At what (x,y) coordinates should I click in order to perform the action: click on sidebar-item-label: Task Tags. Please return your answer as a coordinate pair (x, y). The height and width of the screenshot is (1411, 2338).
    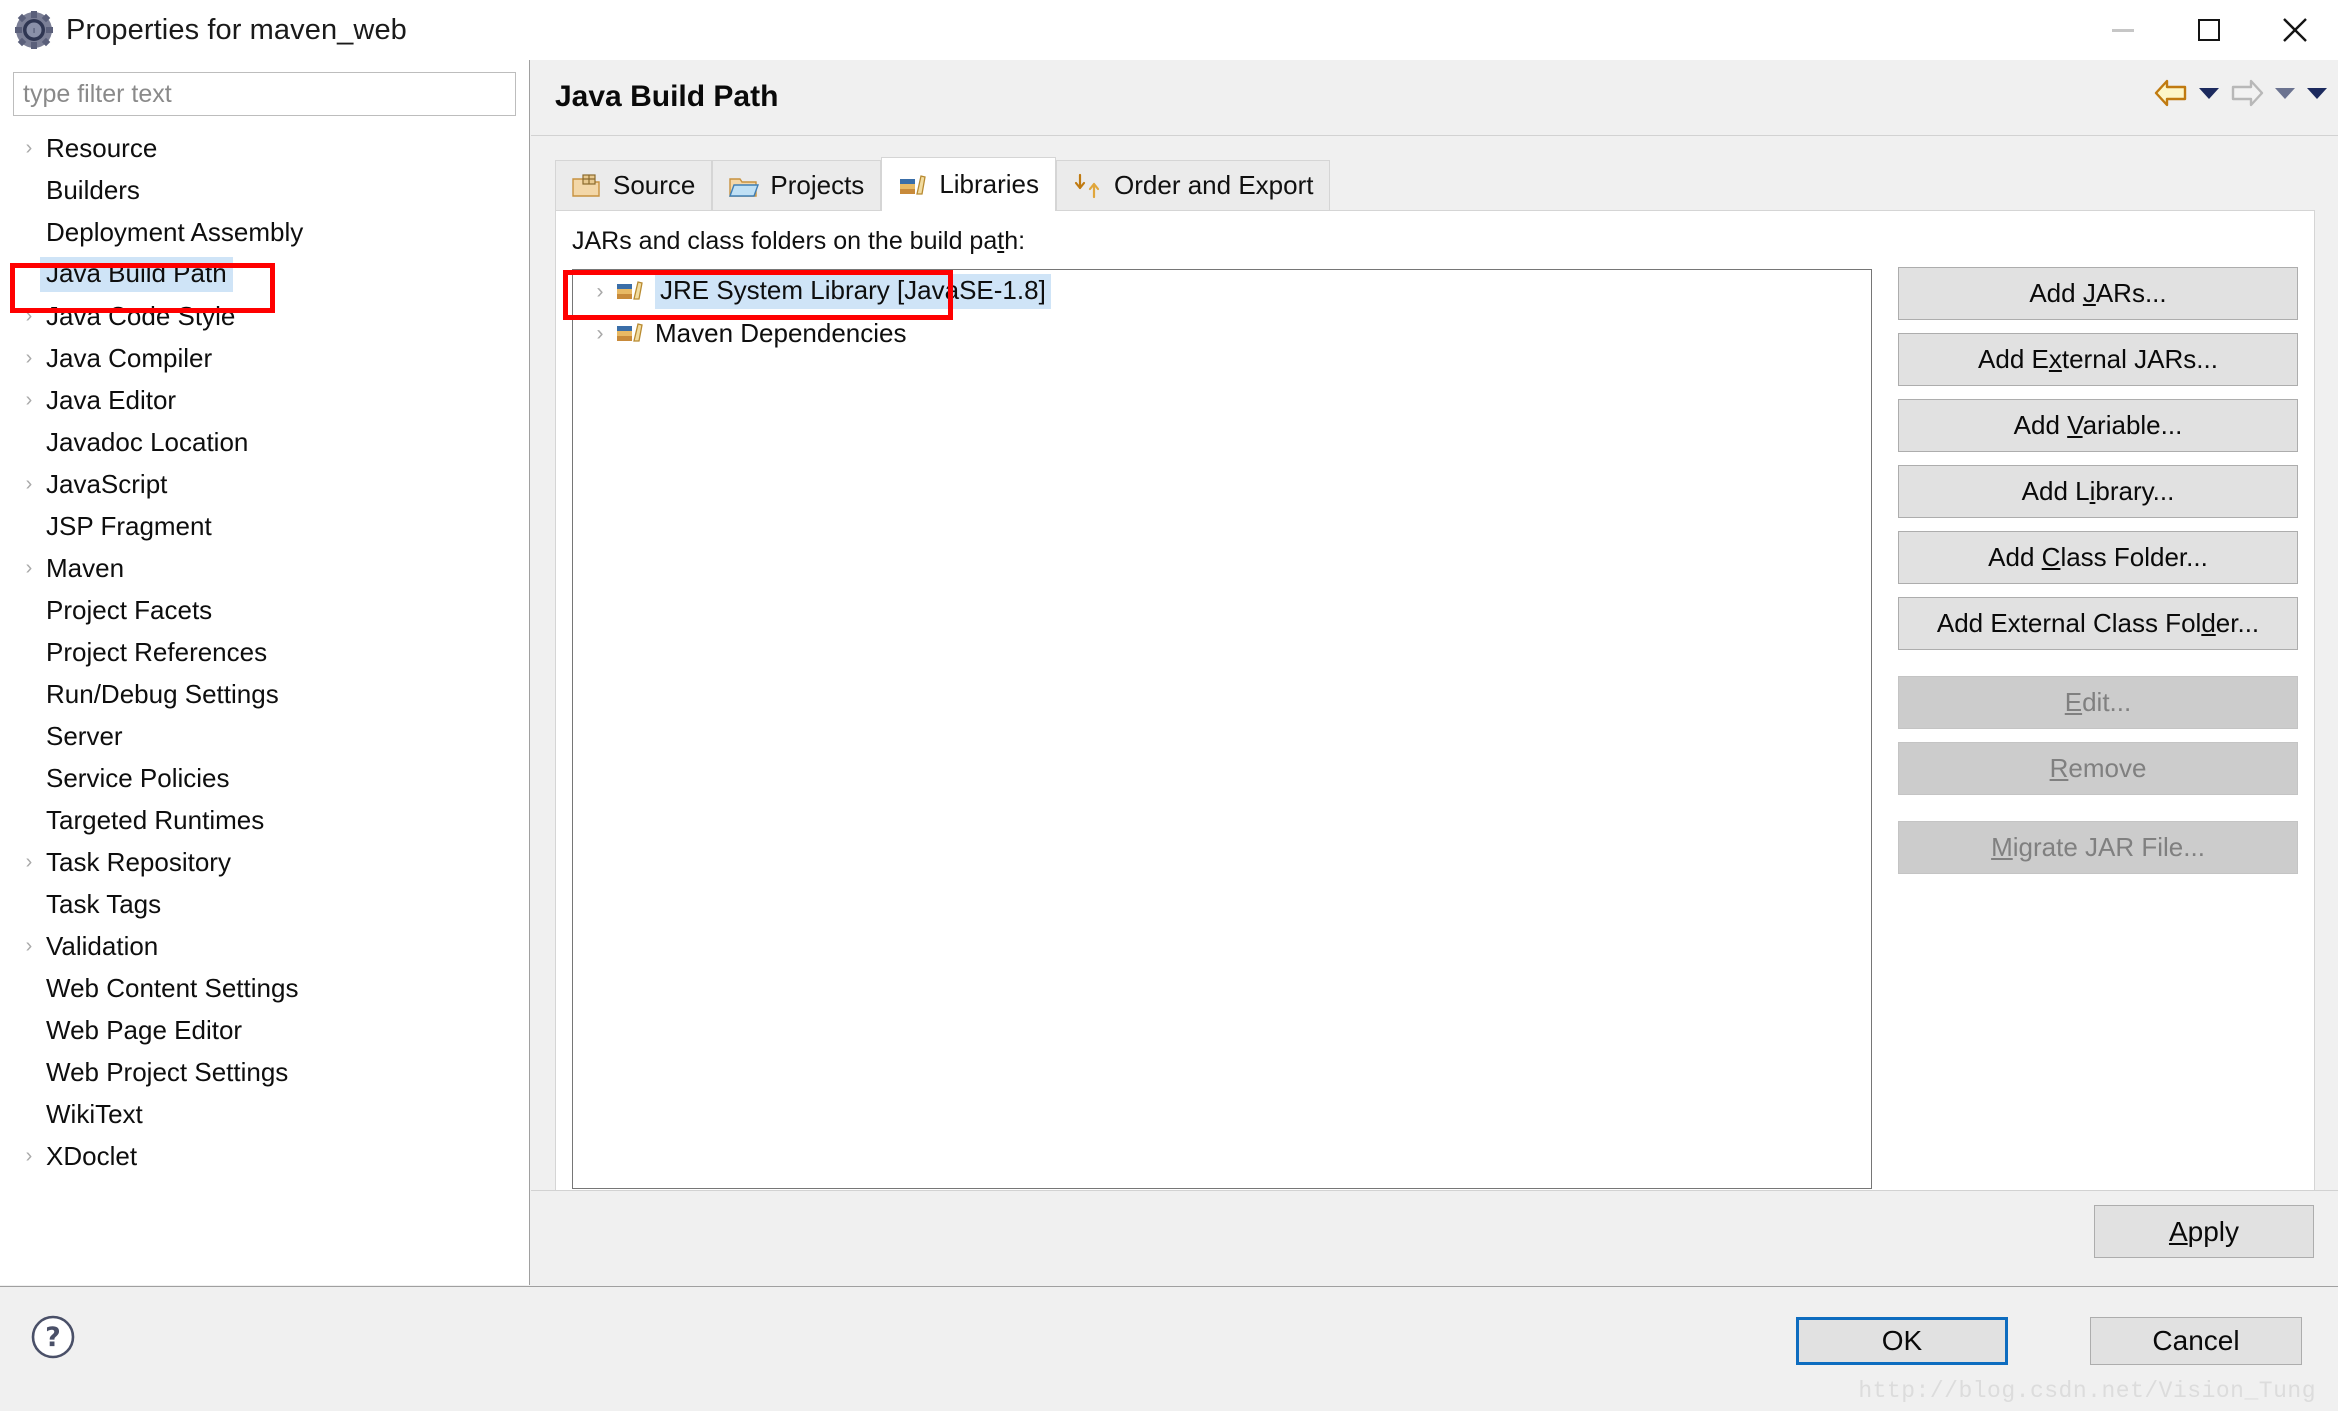
    Looking at the image, I should click on (104, 903).